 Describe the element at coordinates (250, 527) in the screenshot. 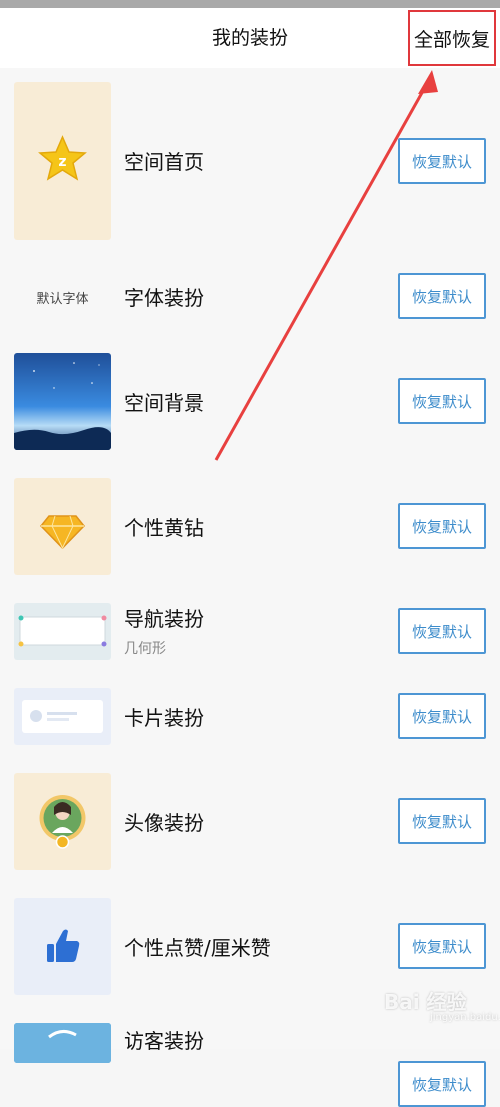

I see `list-item: 个性黄钻 恢复默认` at that location.